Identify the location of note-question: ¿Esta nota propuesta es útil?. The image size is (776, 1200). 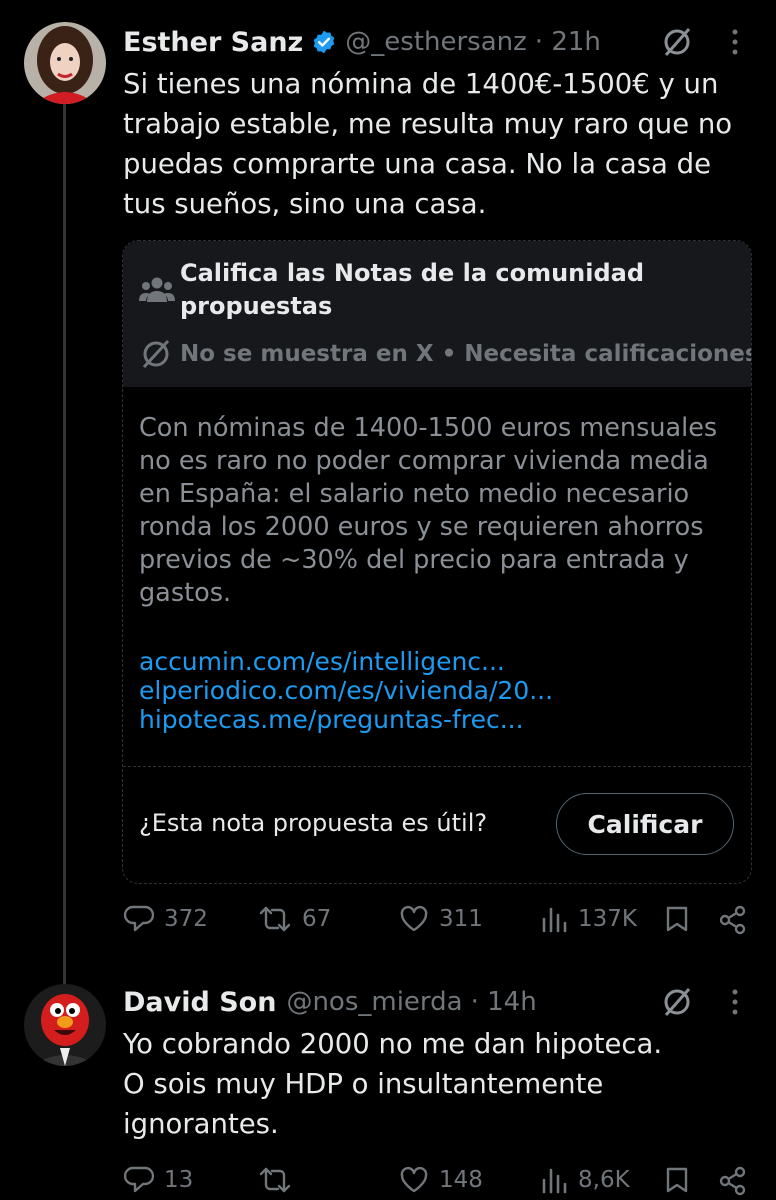
(313, 823).